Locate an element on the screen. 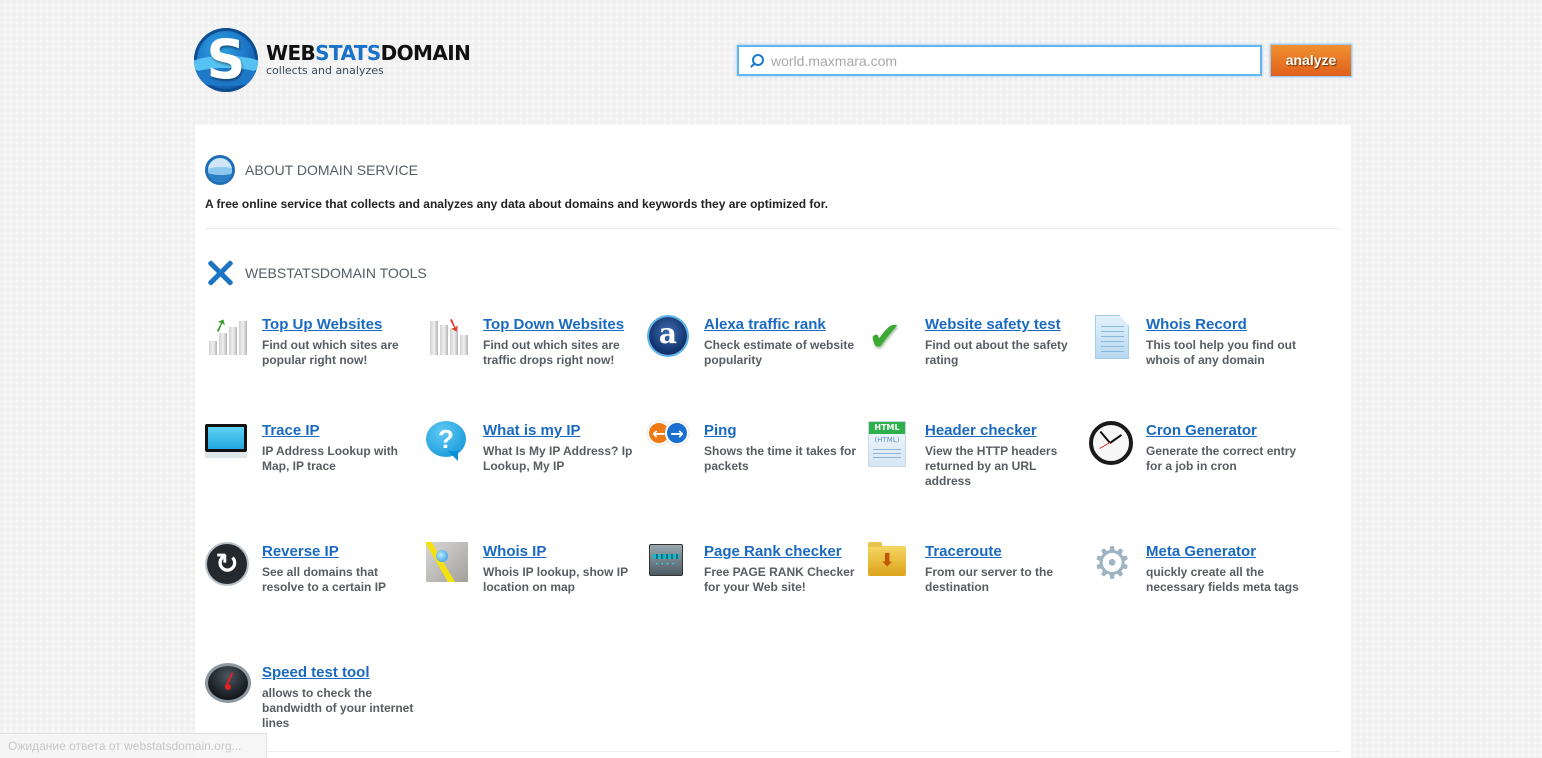 Image resolution: width=1542 pixels, height=758 pixels. tool-link: Alexa traffic rank is located at coordinates (765, 325).